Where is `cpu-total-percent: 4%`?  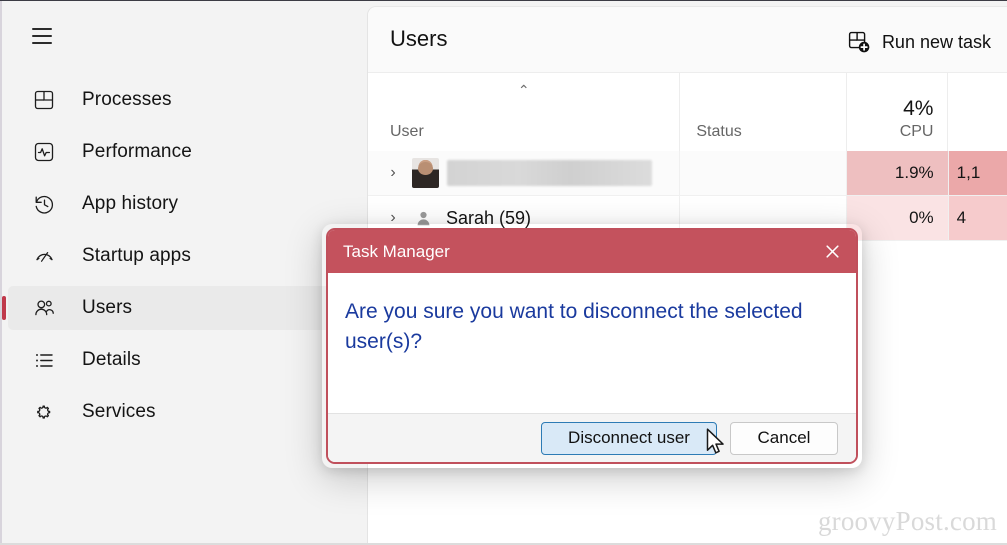
cpu-total-percent: 4% is located at coordinates (918, 108).